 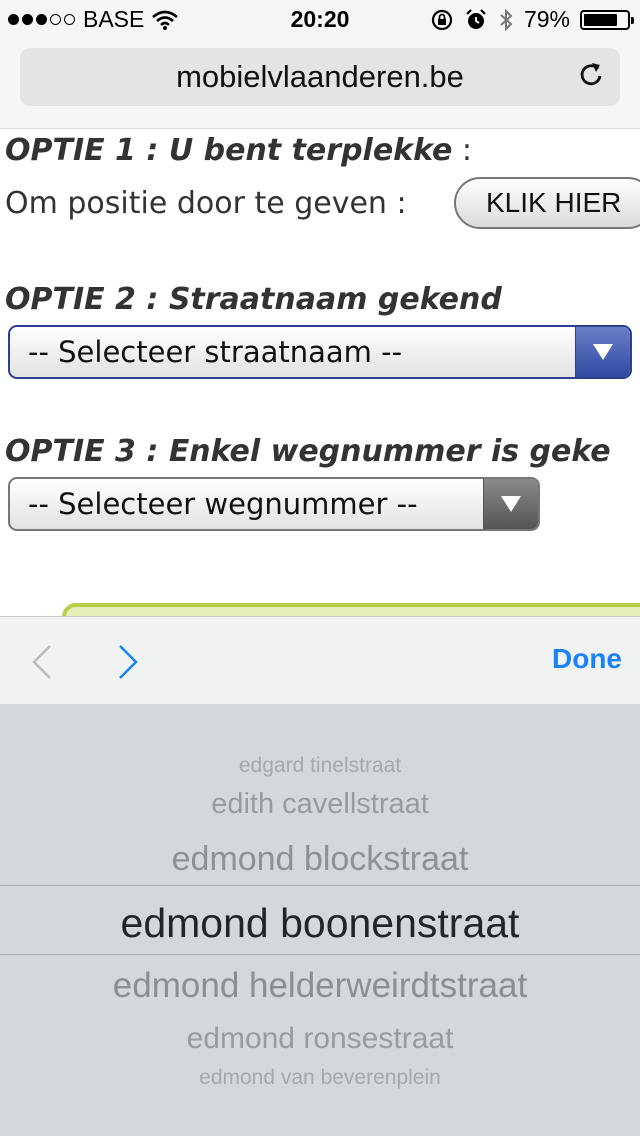 I want to click on done-button: Done, so click(x=587, y=659).